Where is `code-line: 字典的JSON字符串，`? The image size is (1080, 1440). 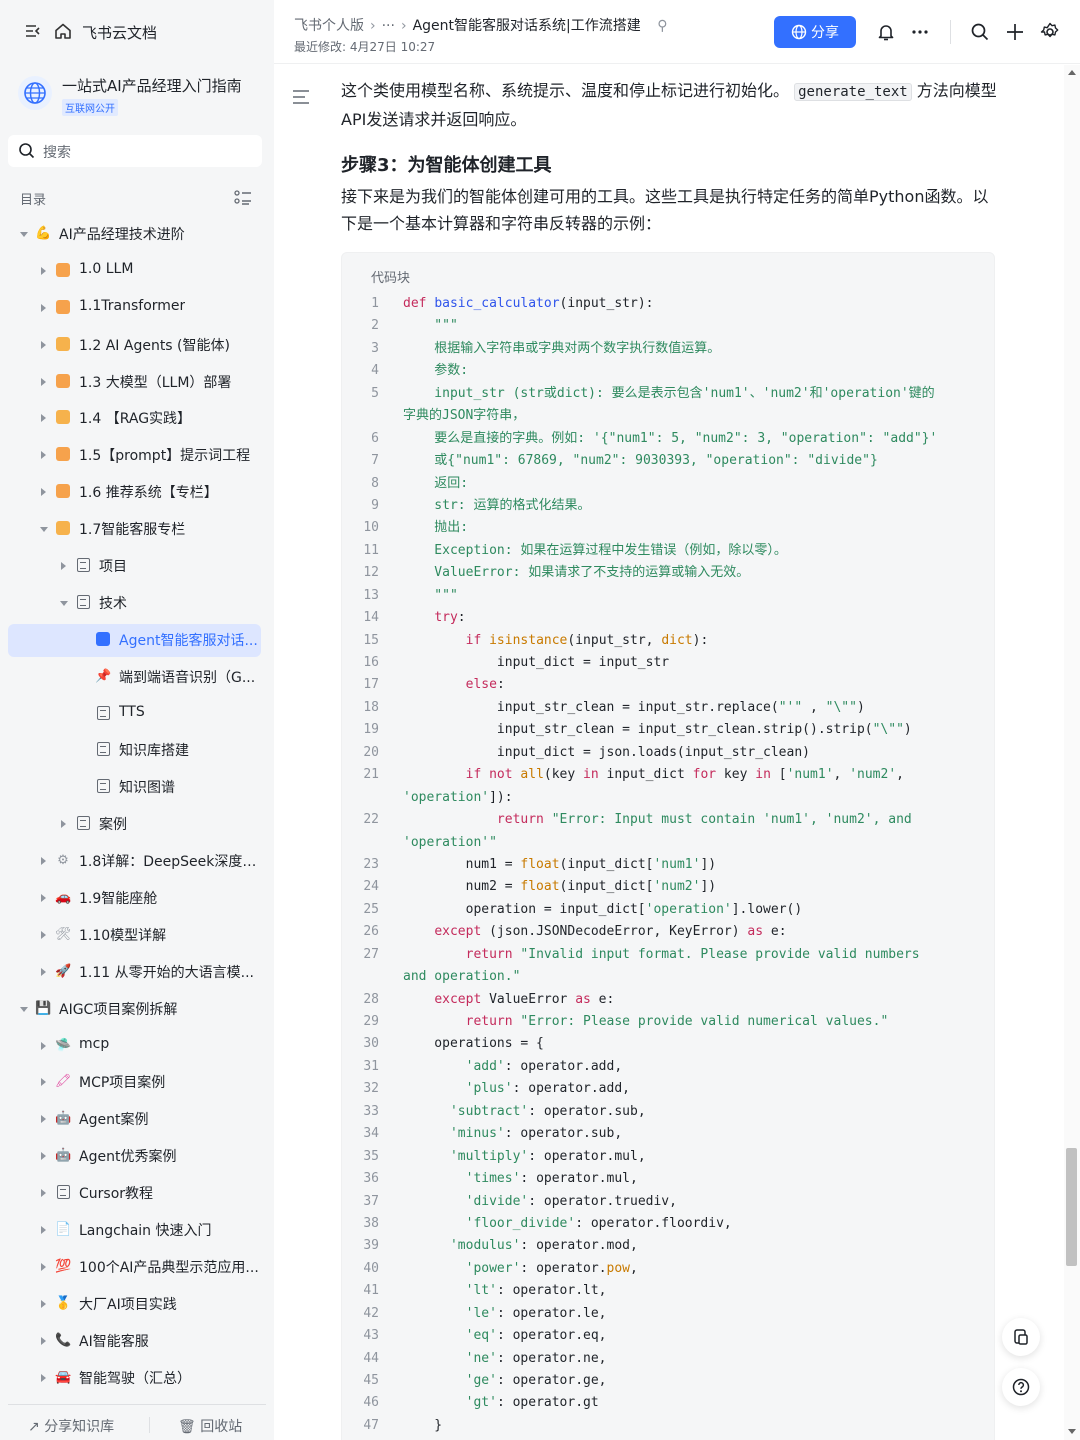
code-line: 字典的JSON字符串， is located at coordinates (669, 416).